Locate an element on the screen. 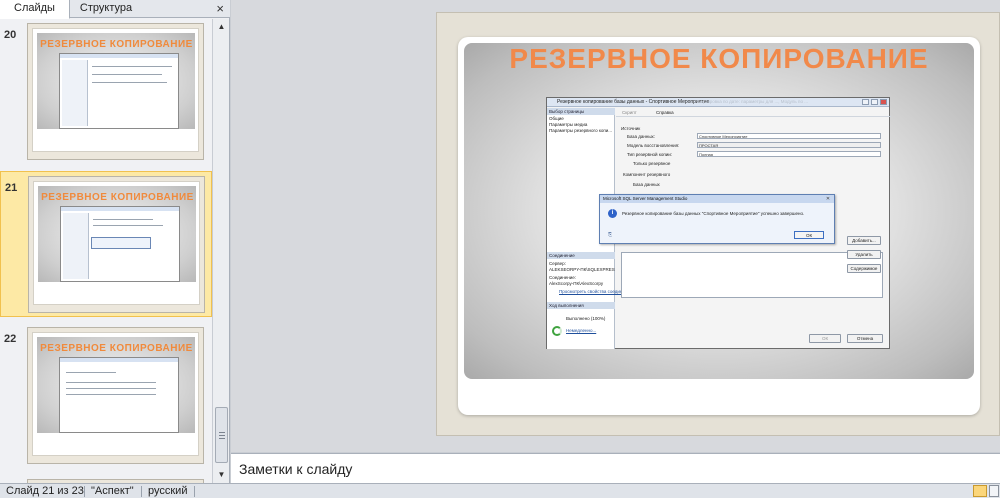 The width and height of the screenshot is (1000, 498). message-box-title: Microsoft SQL Server Management Studio is located at coordinates (717, 199).